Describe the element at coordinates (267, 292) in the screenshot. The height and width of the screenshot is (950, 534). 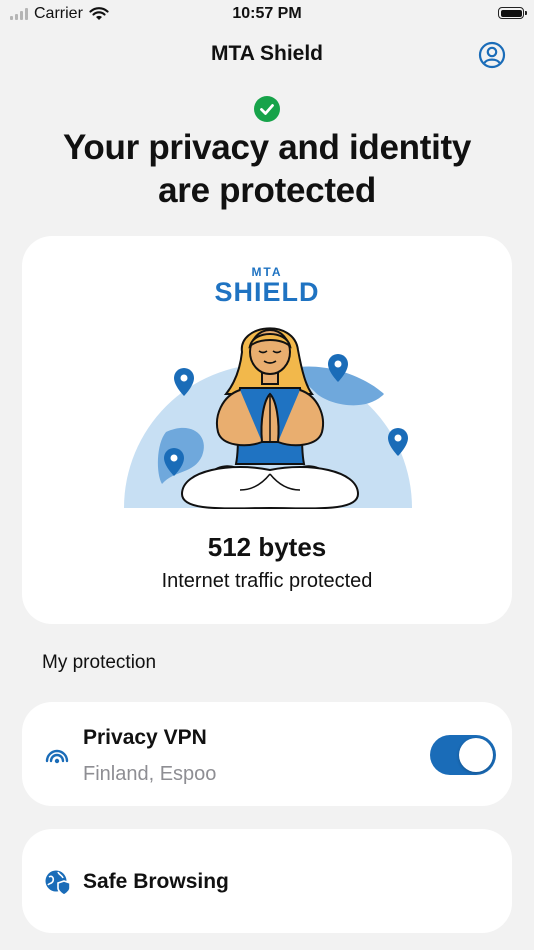
I see `brand-logo-main: SHIELD` at that location.